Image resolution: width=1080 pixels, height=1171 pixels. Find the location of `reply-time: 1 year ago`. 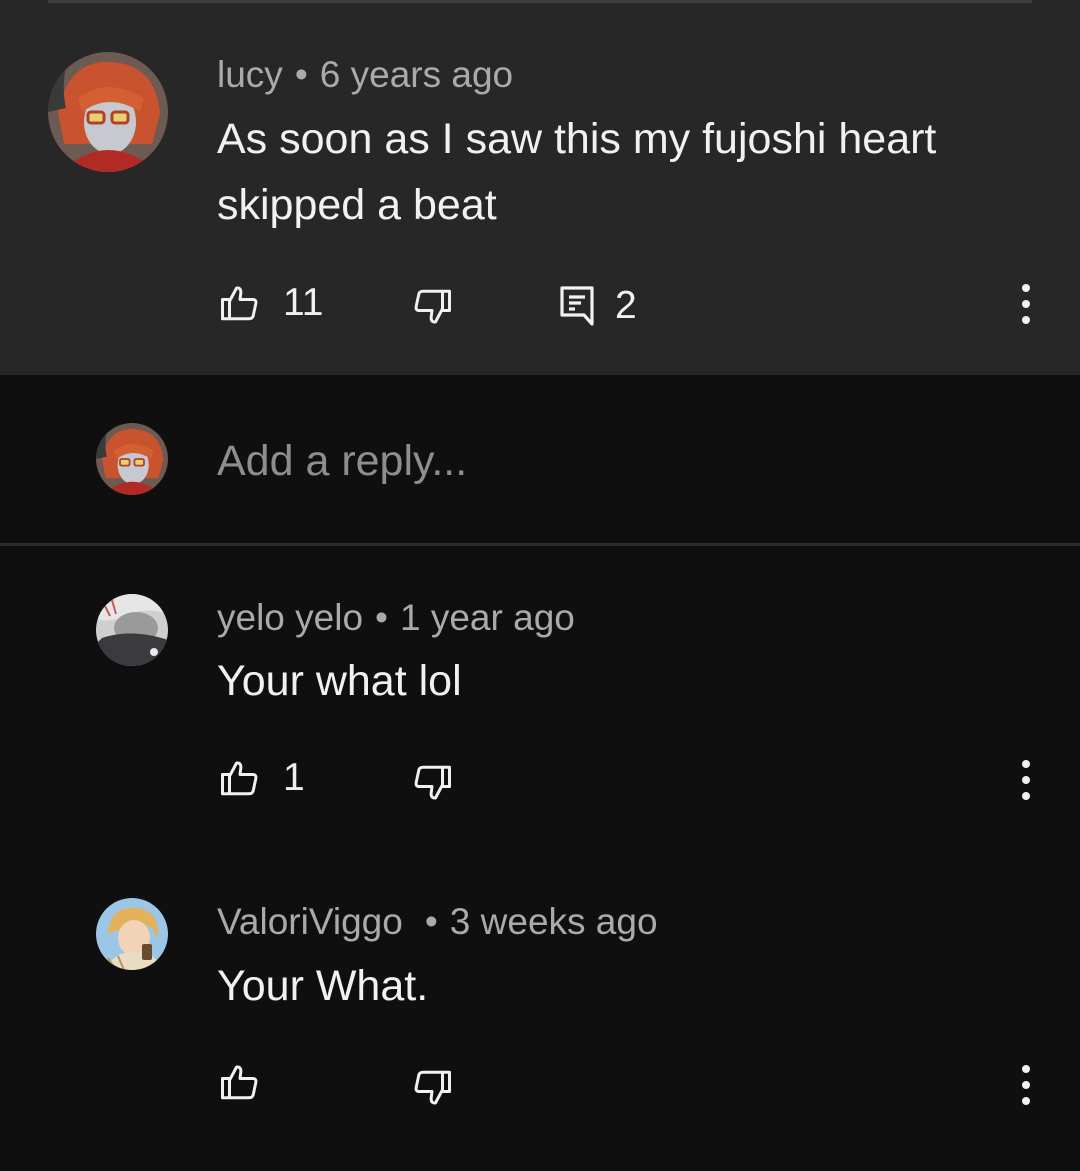

reply-time: 1 year ago is located at coordinates (487, 617).